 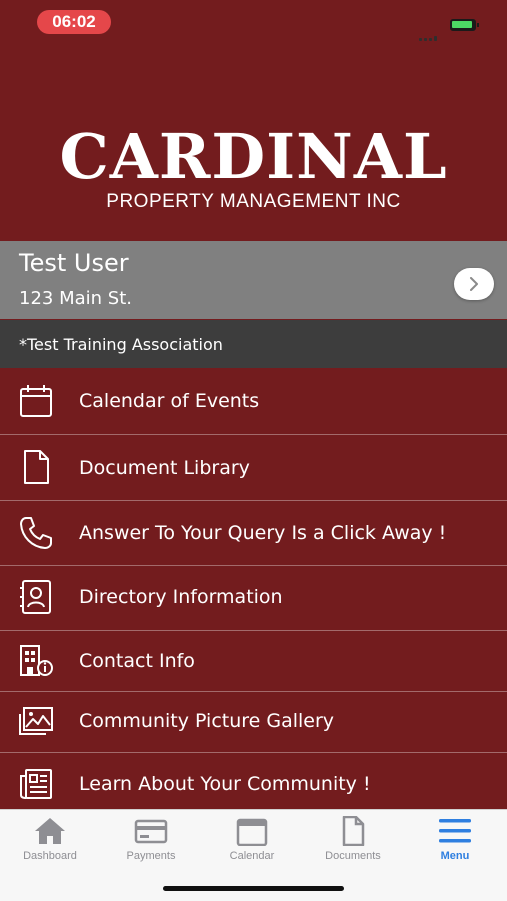 I want to click on user-details-button, so click(x=474, y=284).